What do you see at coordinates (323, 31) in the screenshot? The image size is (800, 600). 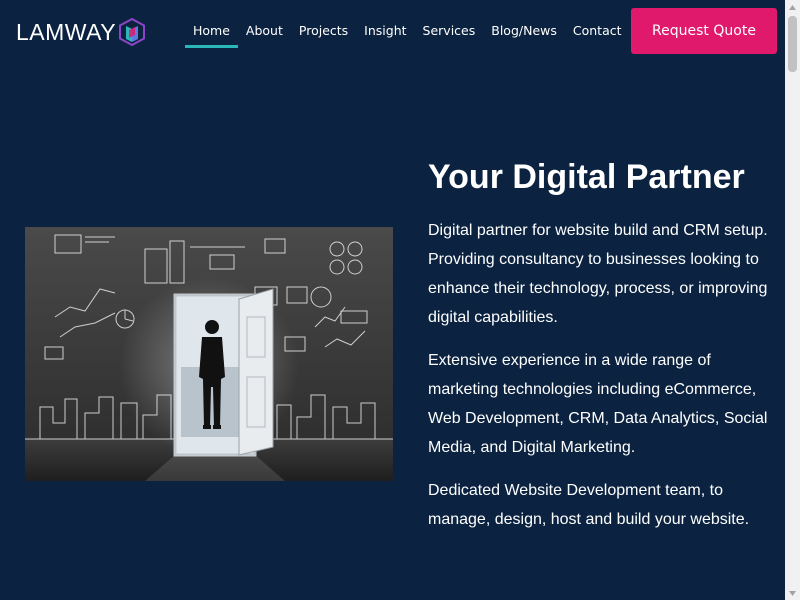 I see `nav-projects: Projects` at bounding box center [323, 31].